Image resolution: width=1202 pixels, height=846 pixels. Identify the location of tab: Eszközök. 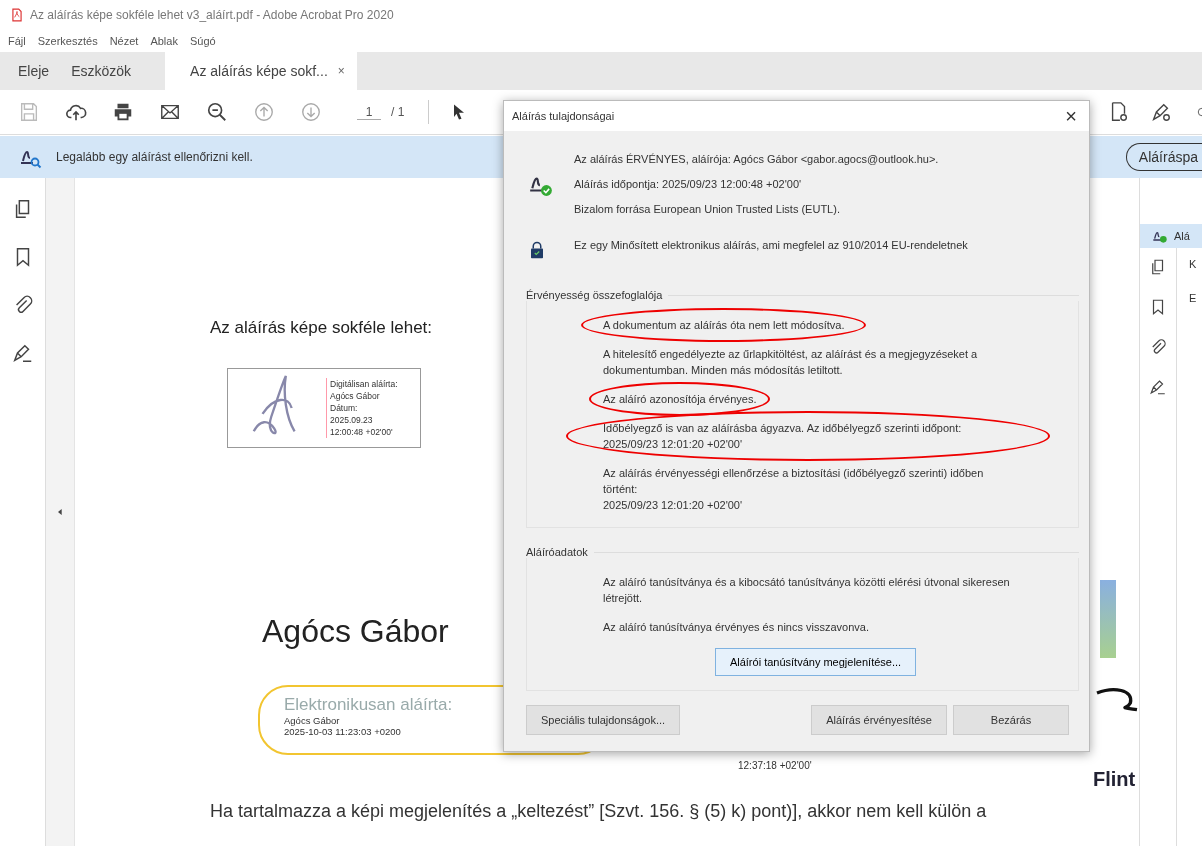
(102, 71).